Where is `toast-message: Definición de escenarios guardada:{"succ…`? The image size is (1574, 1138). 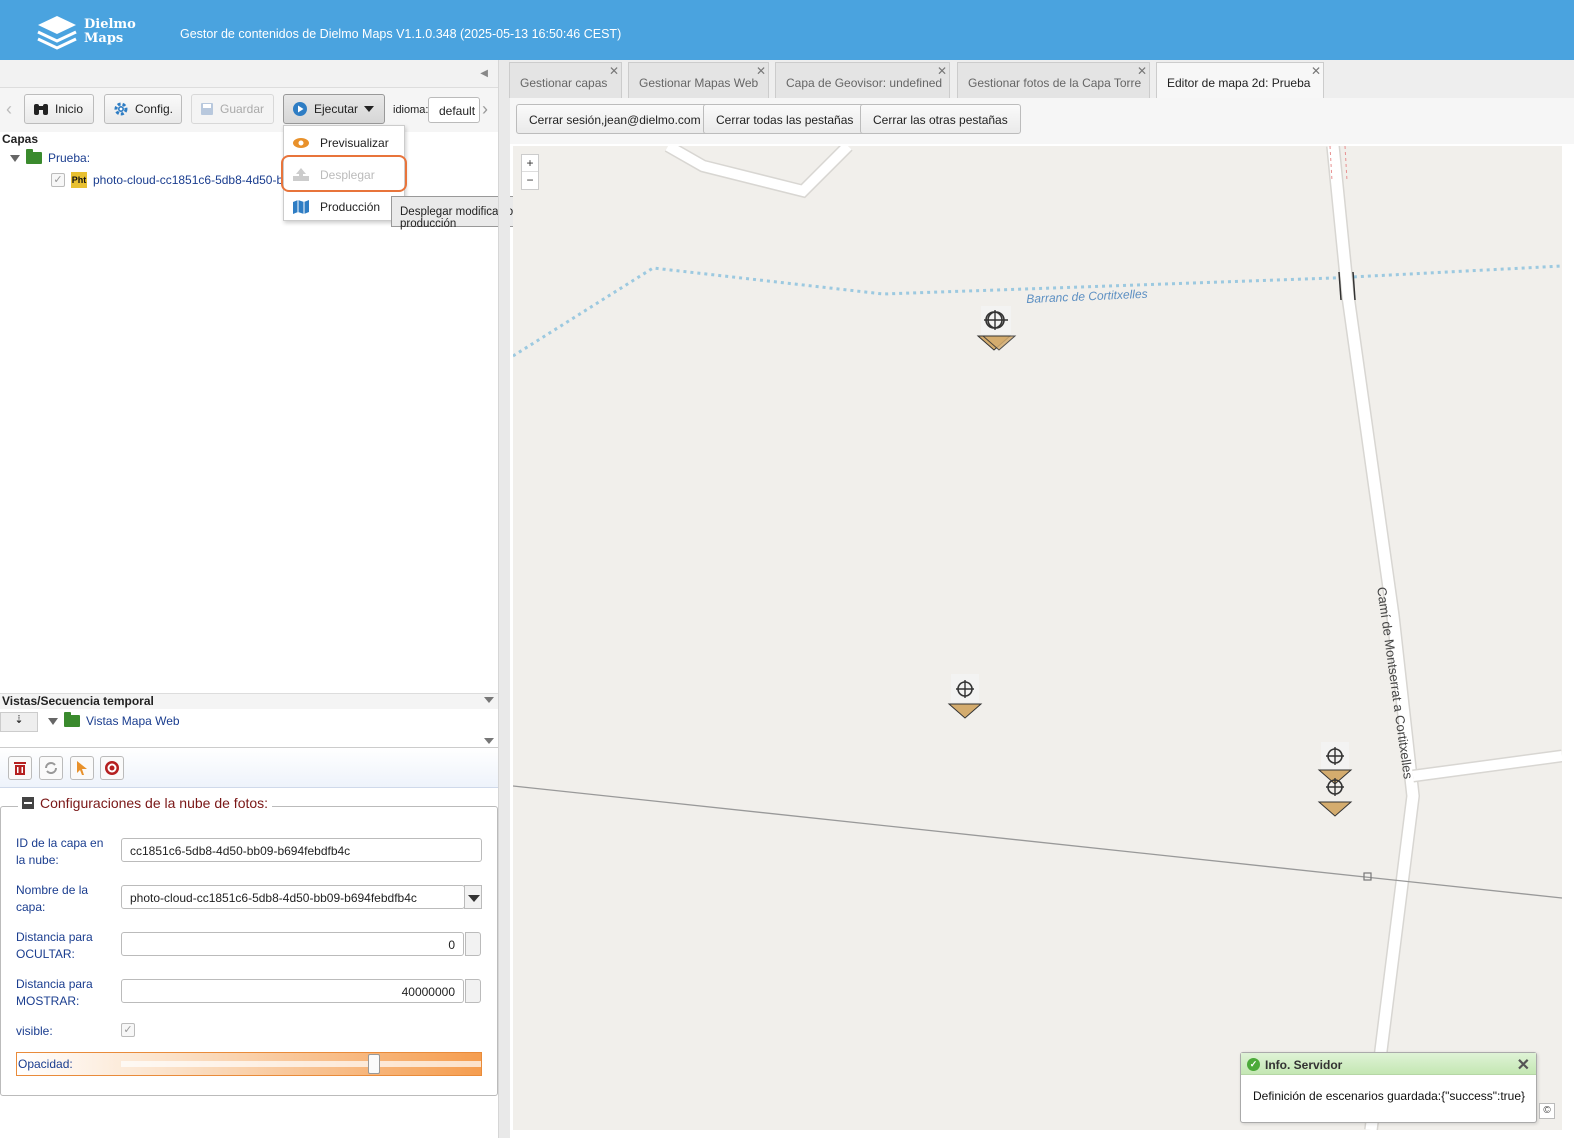 toast-message: Definición de escenarios guardada:{"succ… is located at coordinates (1389, 1096).